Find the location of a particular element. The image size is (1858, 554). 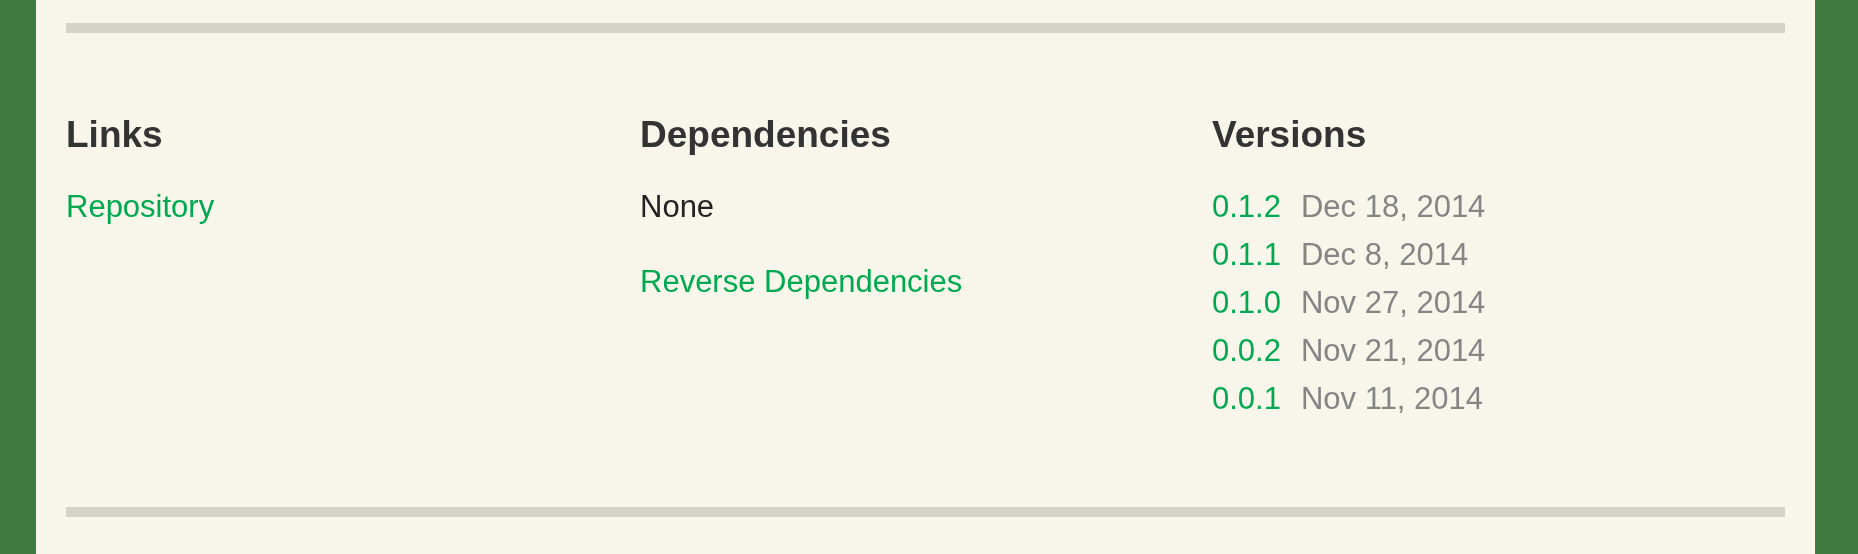

section-heading: Dependencies is located at coordinates (765, 135).